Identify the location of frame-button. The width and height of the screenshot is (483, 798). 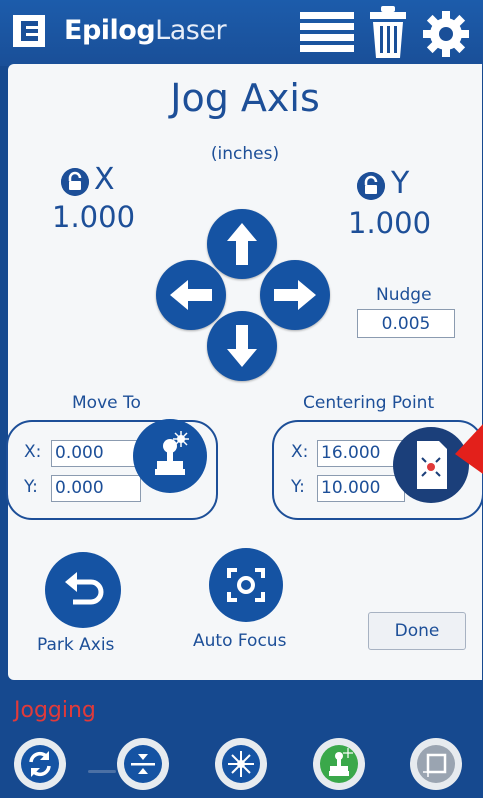
(436, 764).